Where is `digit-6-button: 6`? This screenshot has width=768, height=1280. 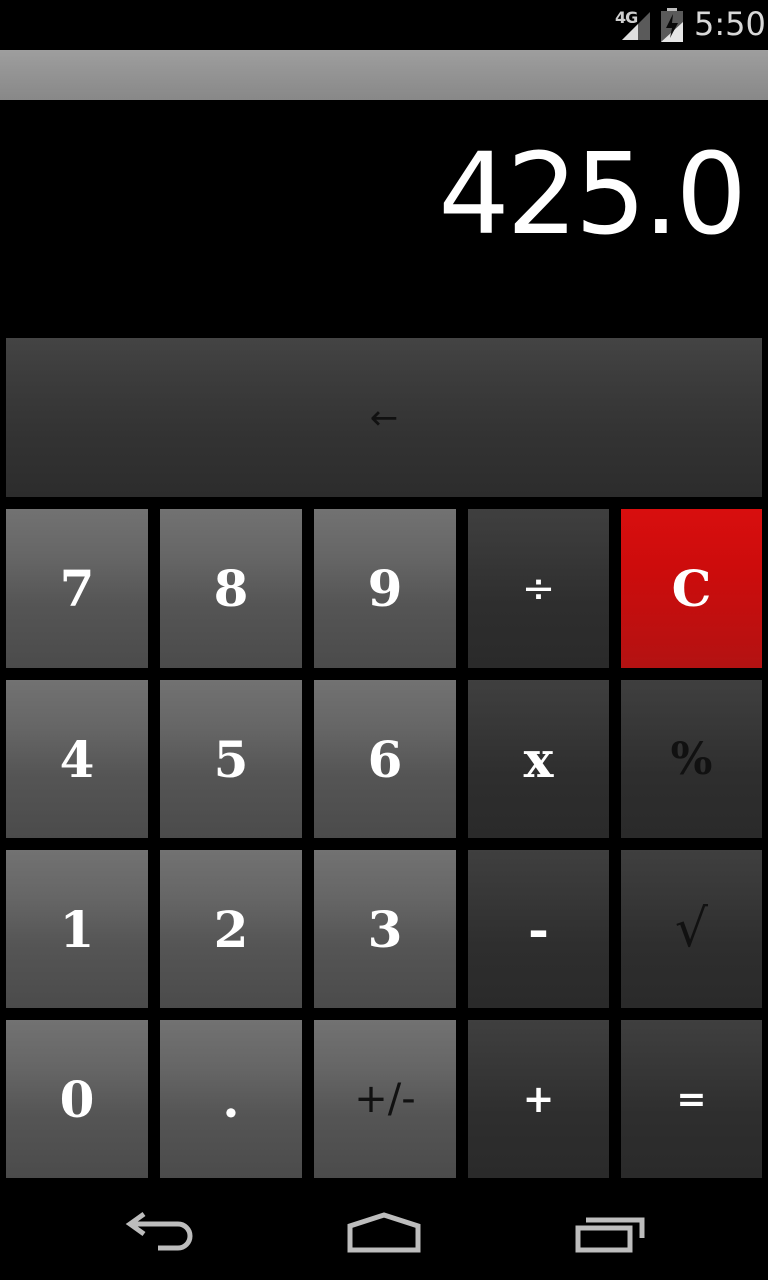
digit-6-button: 6 is located at coordinates (385, 759).